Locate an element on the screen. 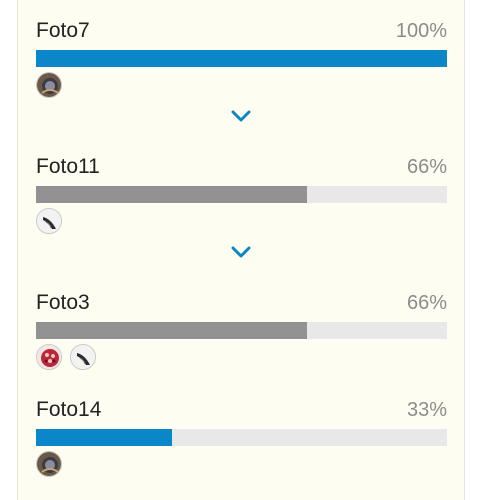 The height and width of the screenshot is (500, 480). option-header: Foto14 33% is located at coordinates (241, 410).